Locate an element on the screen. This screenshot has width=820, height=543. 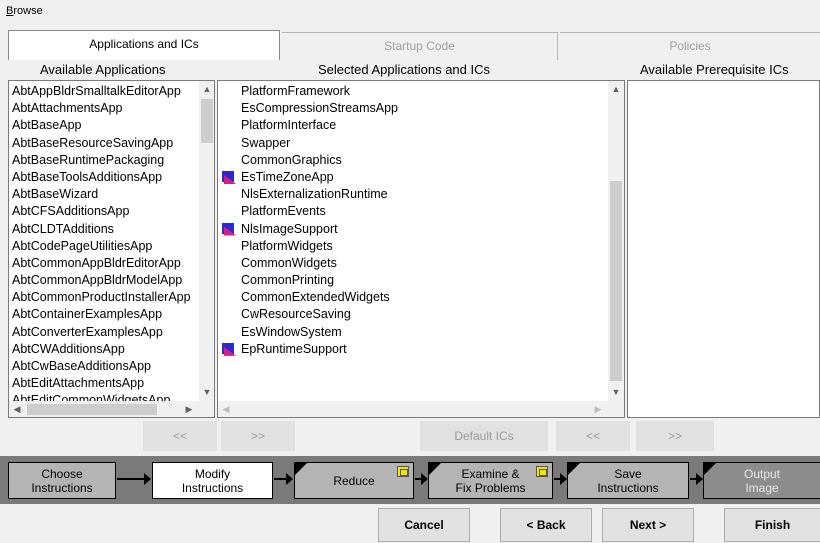
list-item: EpRuntimeSupport is located at coordinates (413, 349).